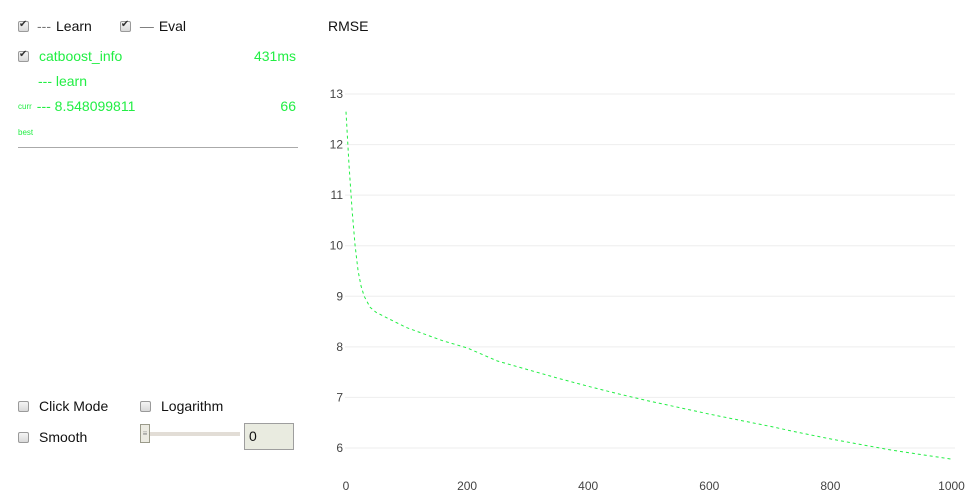  What do you see at coordinates (337, 145) in the screenshot?
I see `y-tick-label: 12` at bounding box center [337, 145].